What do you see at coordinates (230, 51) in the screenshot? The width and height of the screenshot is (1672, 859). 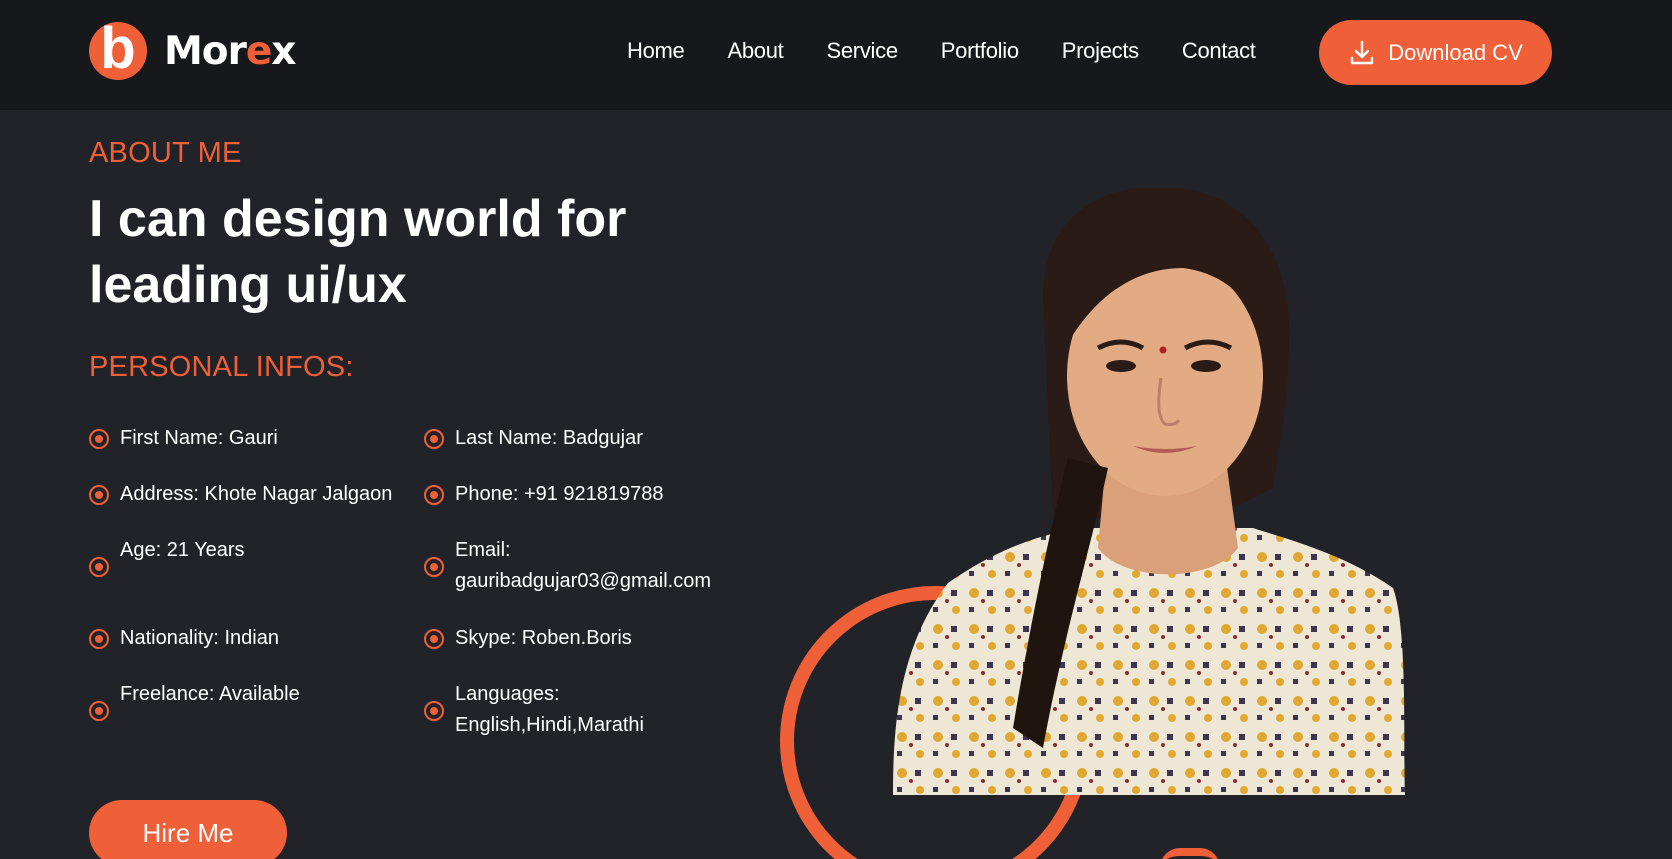 I see `brand-name: Morex` at bounding box center [230, 51].